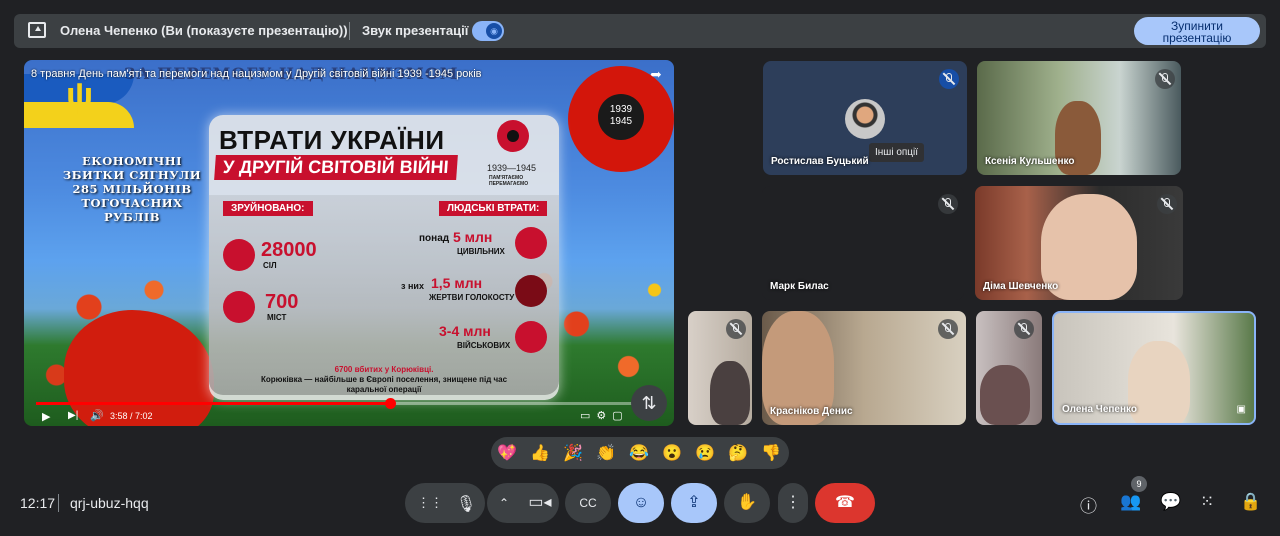 The height and width of the screenshot is (536, 1280). What do you see at coordinates (466, 503) in the screenshot?
I see `microphone-button: 🎙` at bounding box center [466, 503].